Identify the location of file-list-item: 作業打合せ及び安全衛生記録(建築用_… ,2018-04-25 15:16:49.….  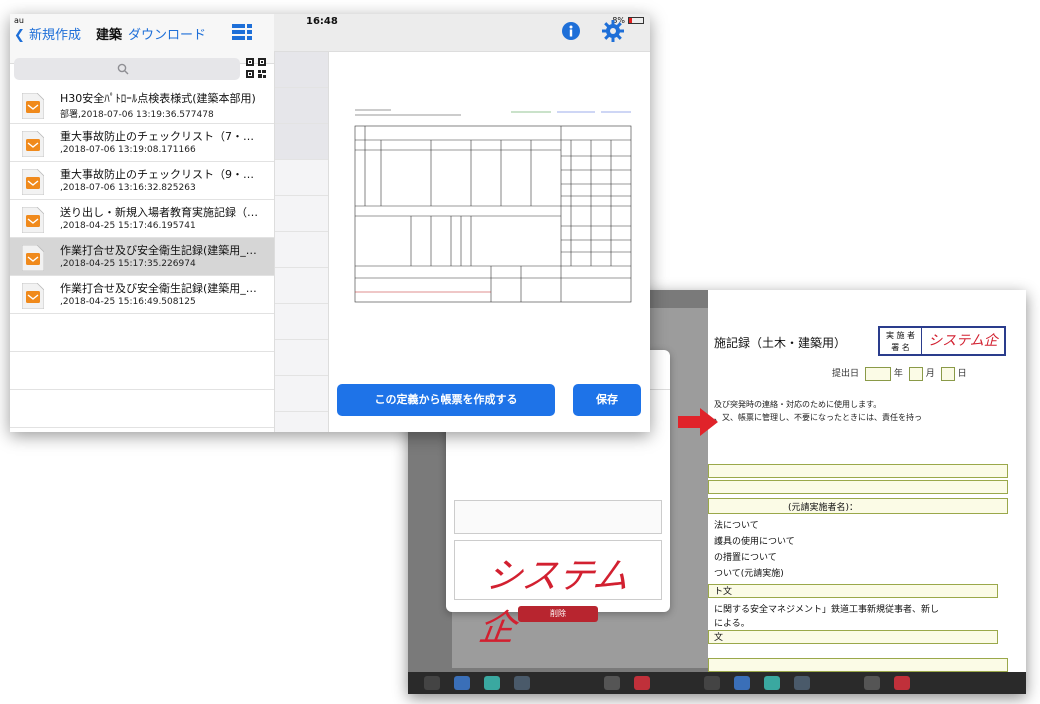
(142, 295).